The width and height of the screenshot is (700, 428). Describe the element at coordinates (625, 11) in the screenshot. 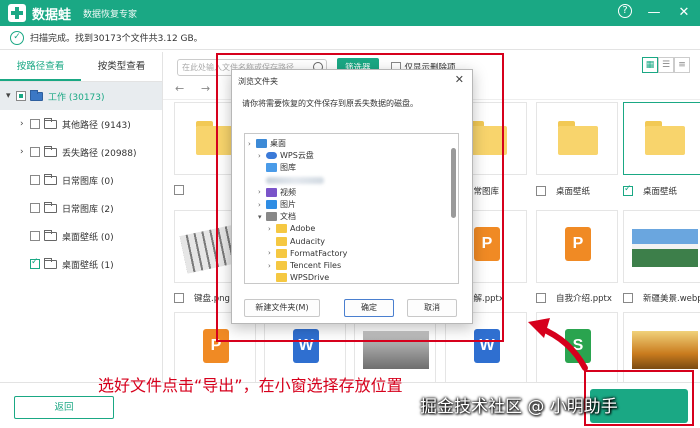

I see `help-icon: ?` at that location.